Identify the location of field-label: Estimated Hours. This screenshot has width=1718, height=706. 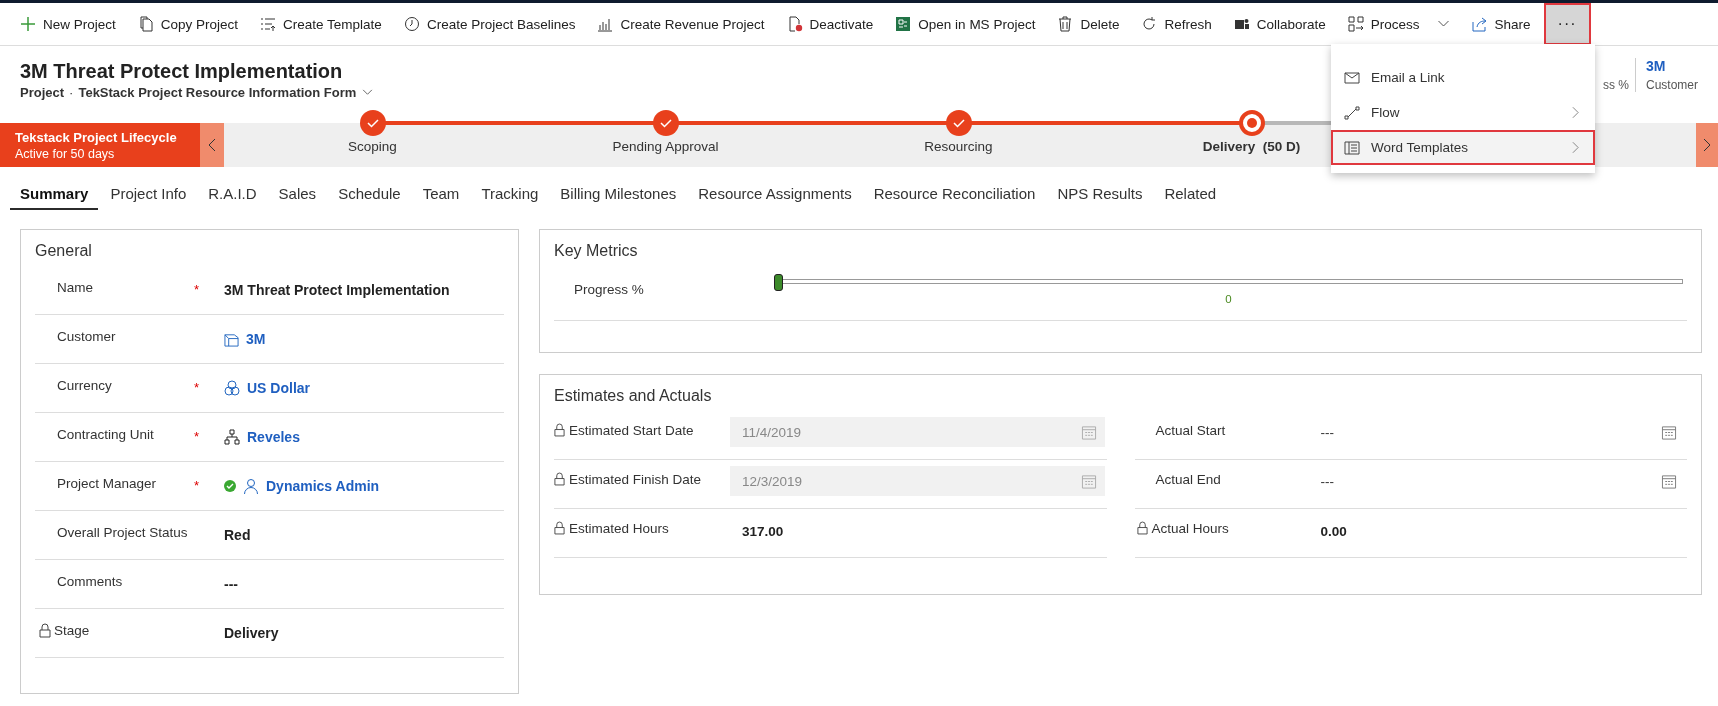
(619, 528).